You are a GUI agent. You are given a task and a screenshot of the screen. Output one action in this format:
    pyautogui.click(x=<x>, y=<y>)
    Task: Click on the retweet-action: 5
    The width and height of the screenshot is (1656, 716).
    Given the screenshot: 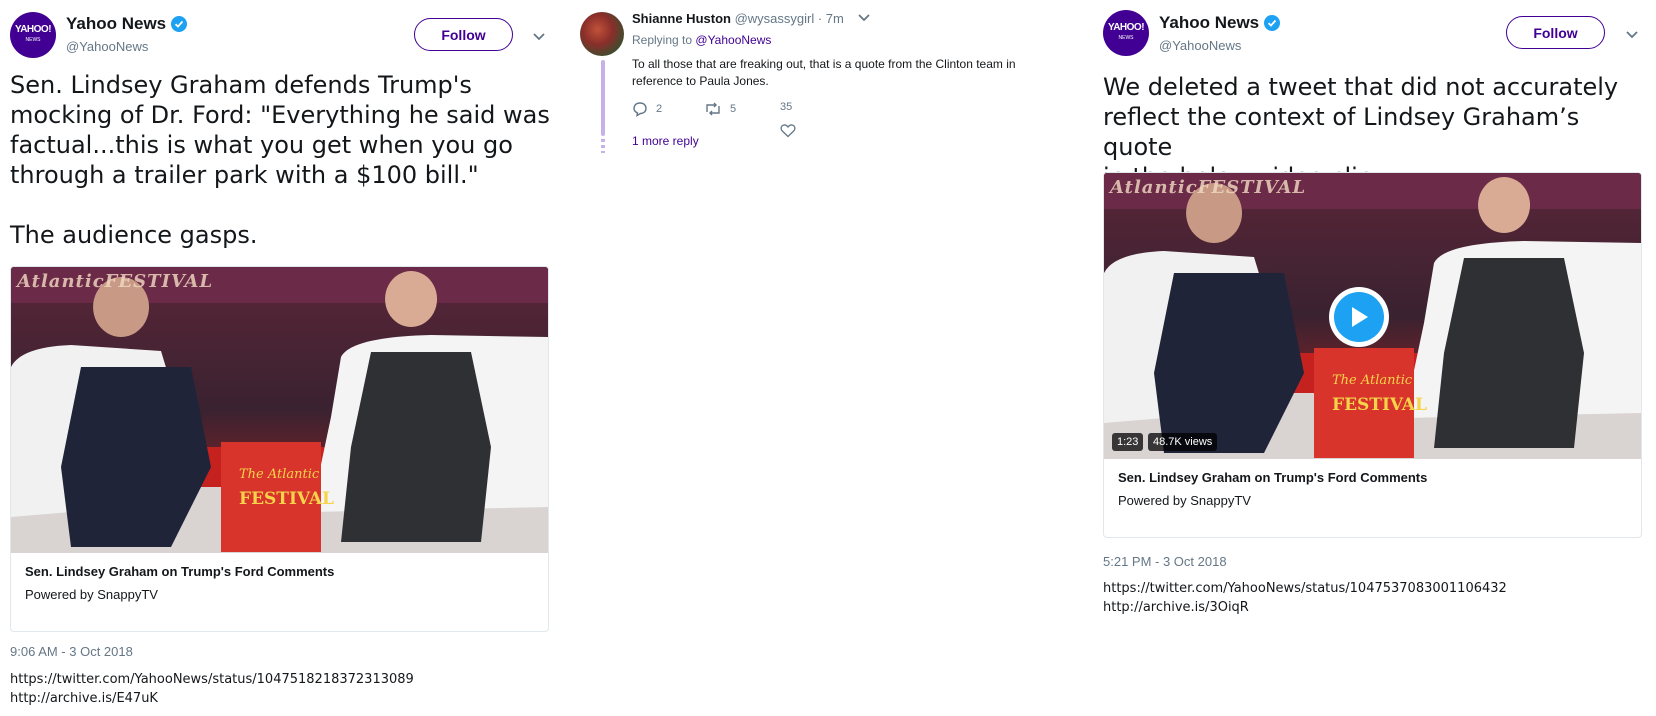 What is the action you would take?
    pyautogui.click(x=720, y=109)
    